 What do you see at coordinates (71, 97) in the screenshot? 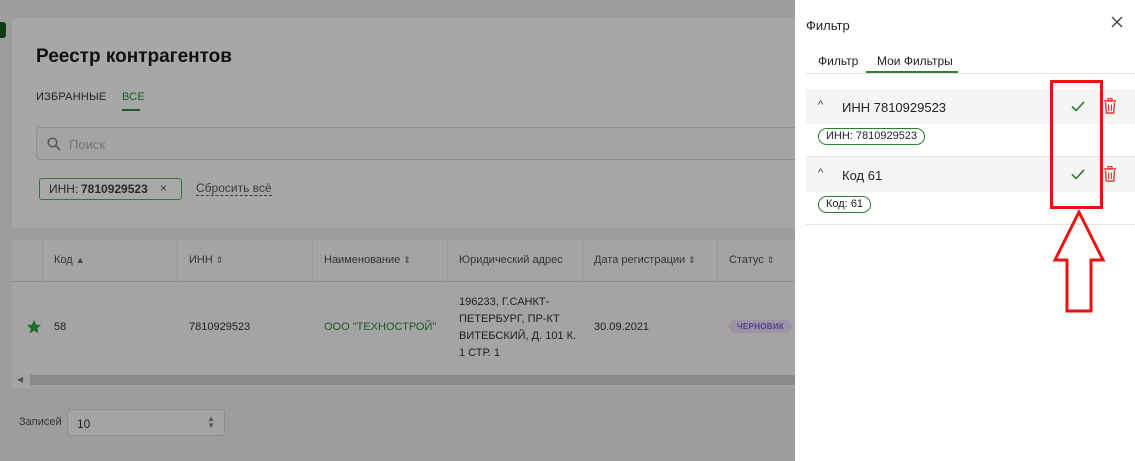
I see `tab-favorites: ИЗБРАННЫЕ` at bounding box center [71, 97].